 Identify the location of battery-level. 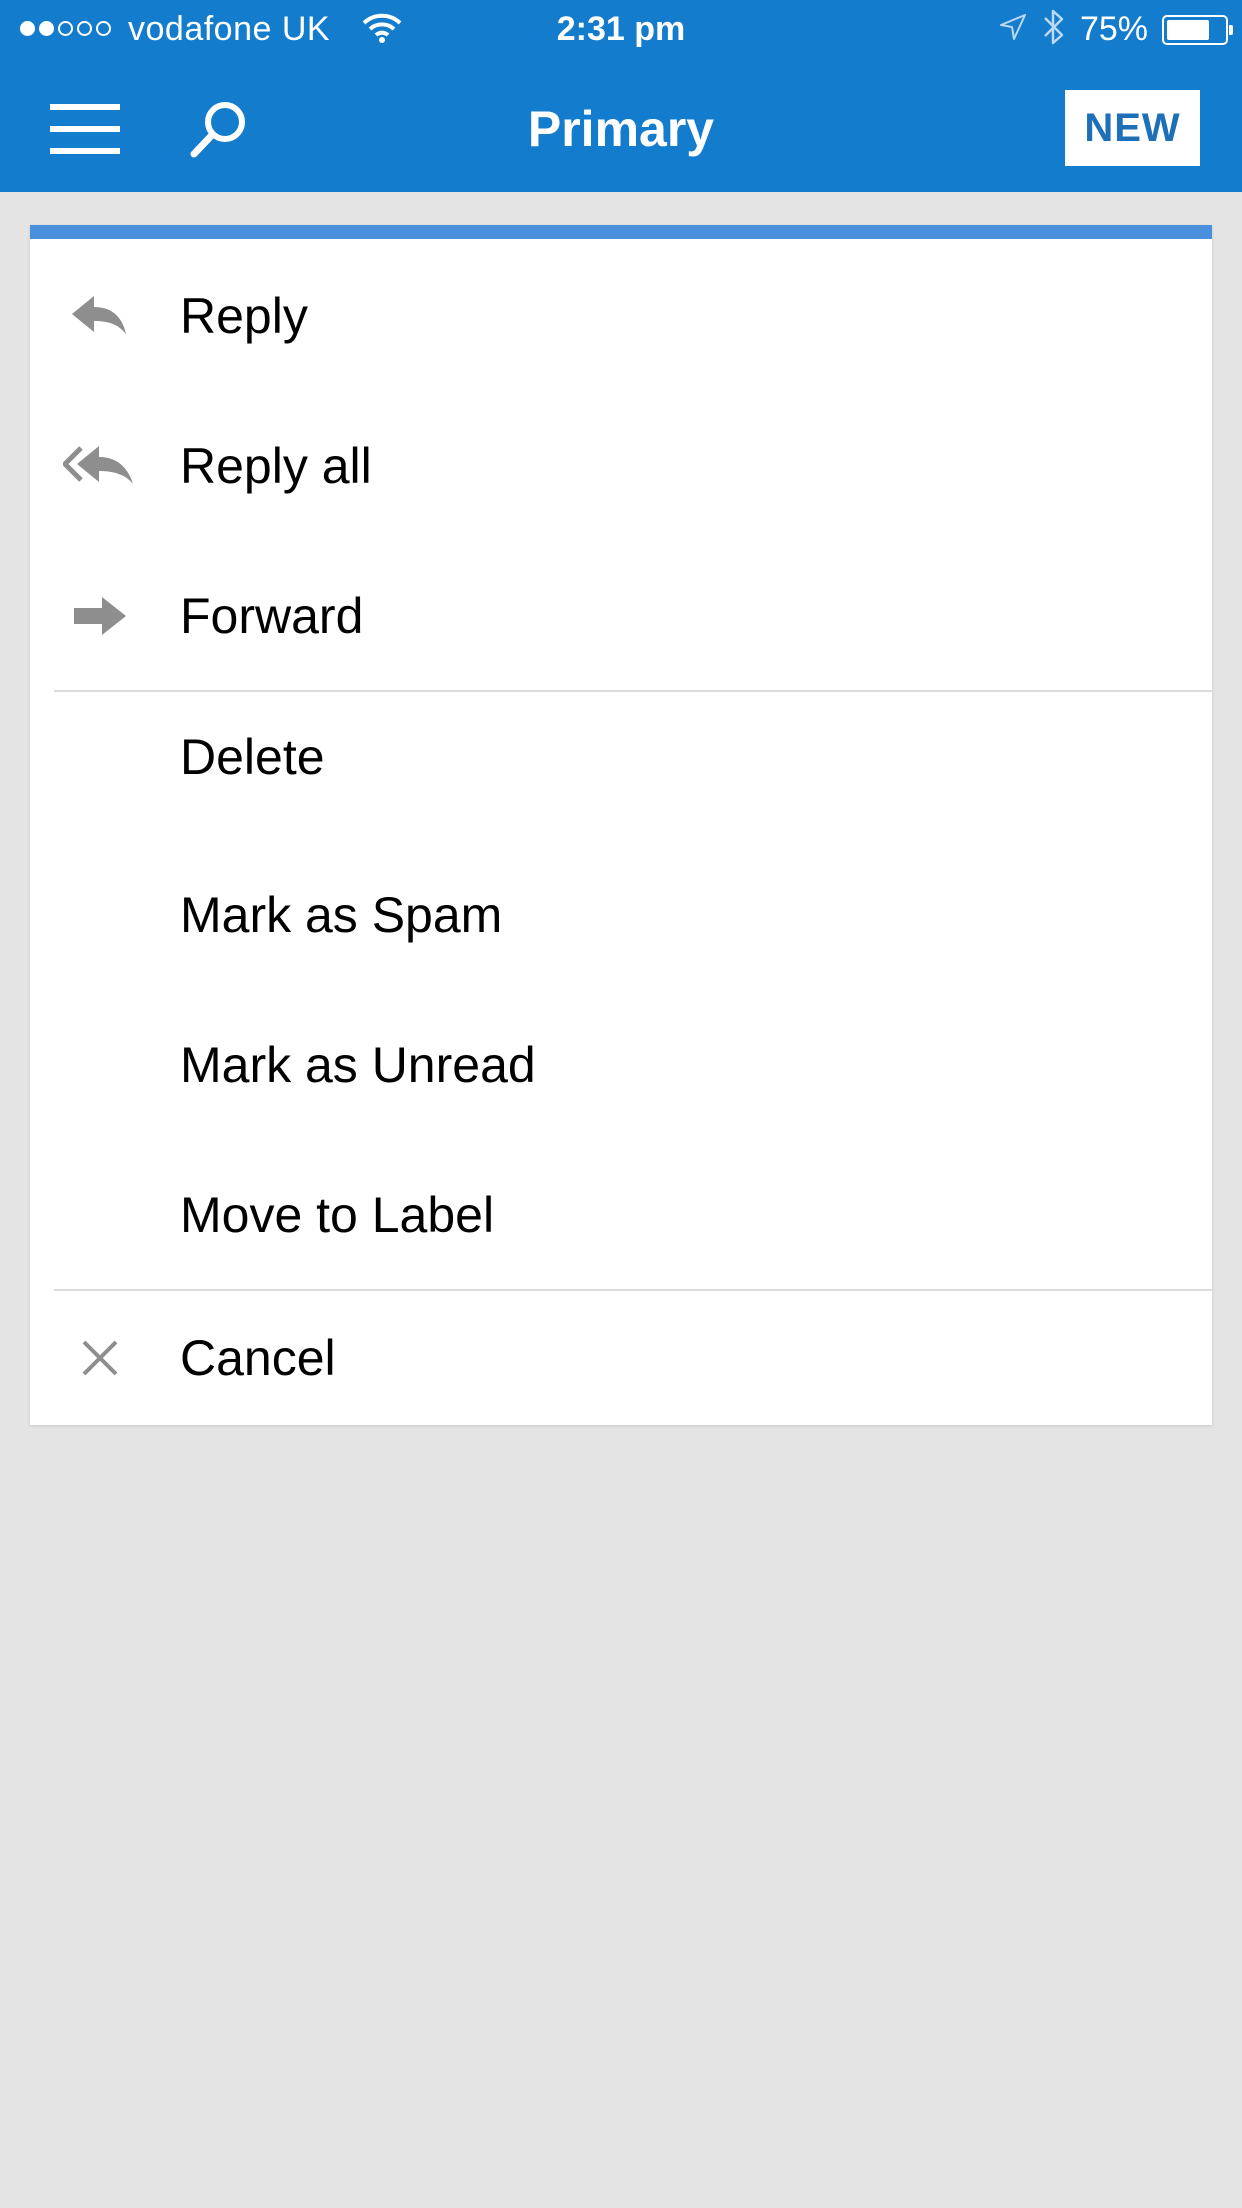
(1188, 29).